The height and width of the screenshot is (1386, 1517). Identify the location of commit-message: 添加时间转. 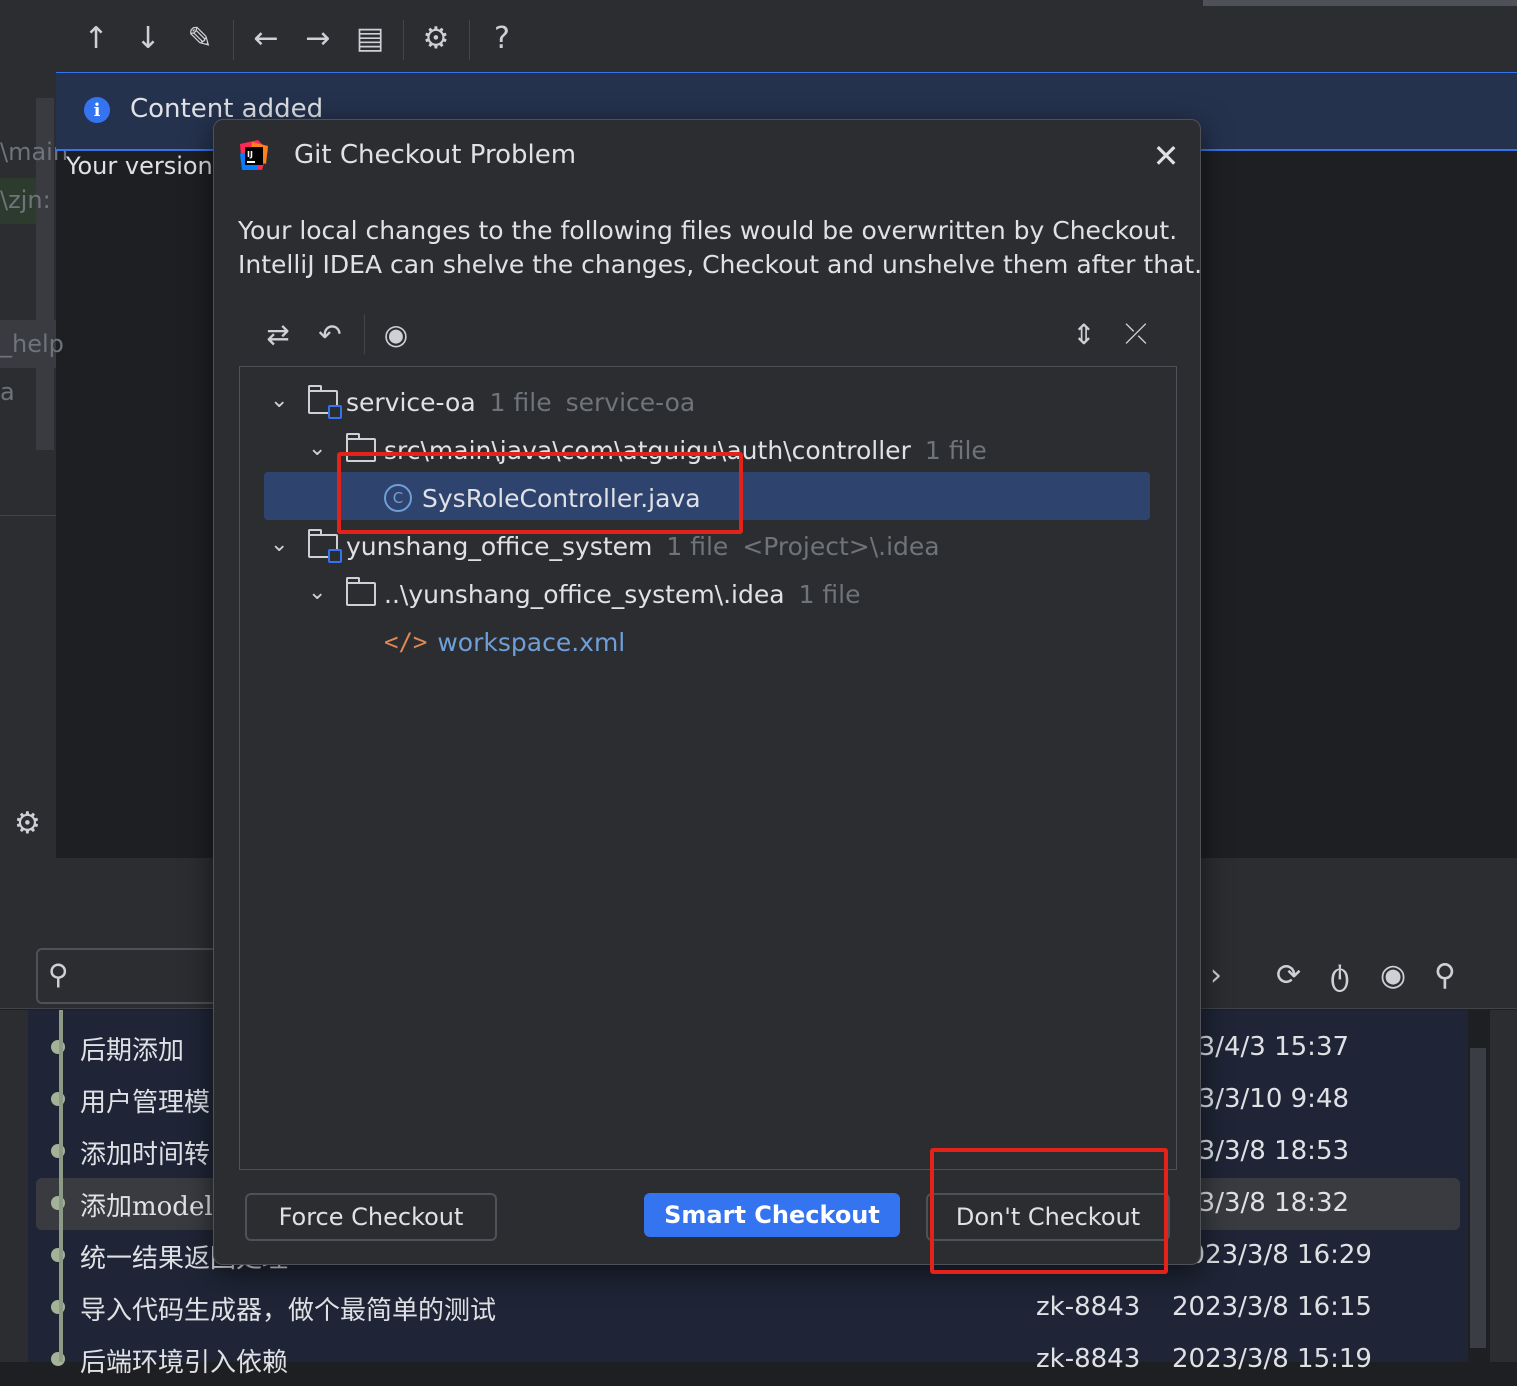
(145, 1155).